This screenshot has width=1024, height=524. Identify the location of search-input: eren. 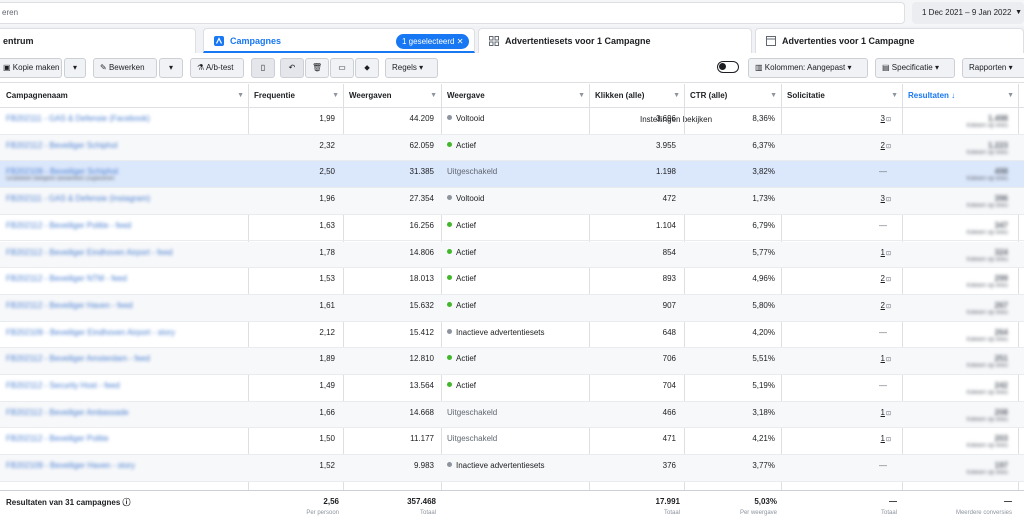
(452, 13).